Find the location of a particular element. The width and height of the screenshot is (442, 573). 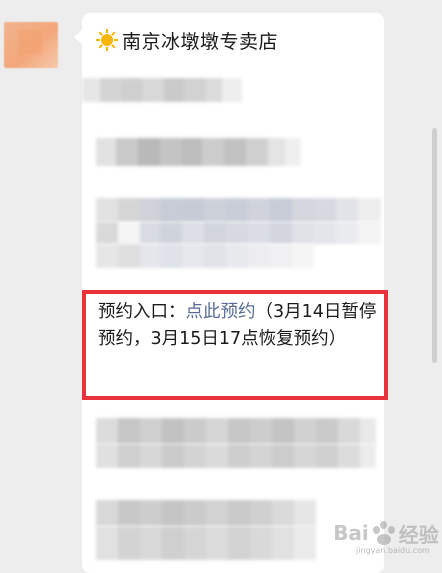

watermark-brand-left: Bai is located at coordinates (351, 533).